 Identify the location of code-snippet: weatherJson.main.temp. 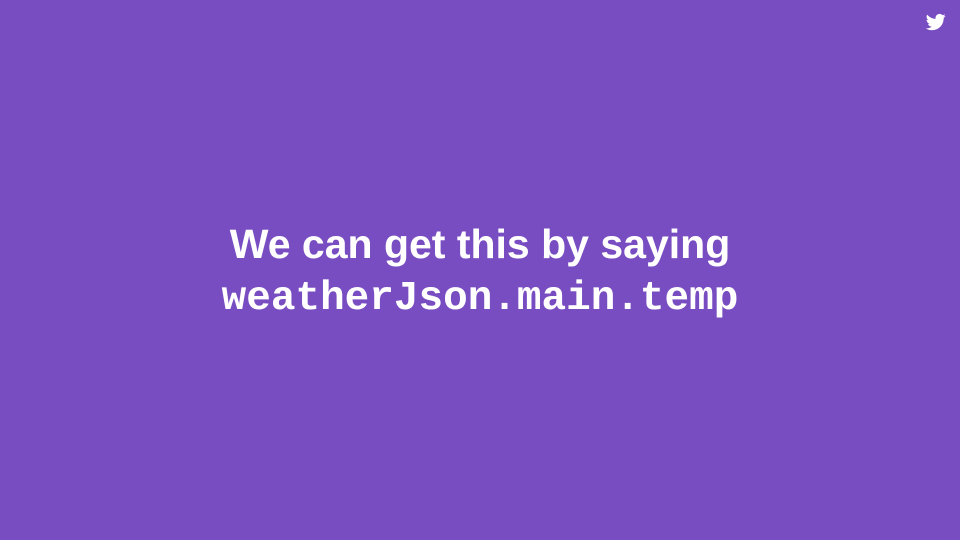
(480, 299).